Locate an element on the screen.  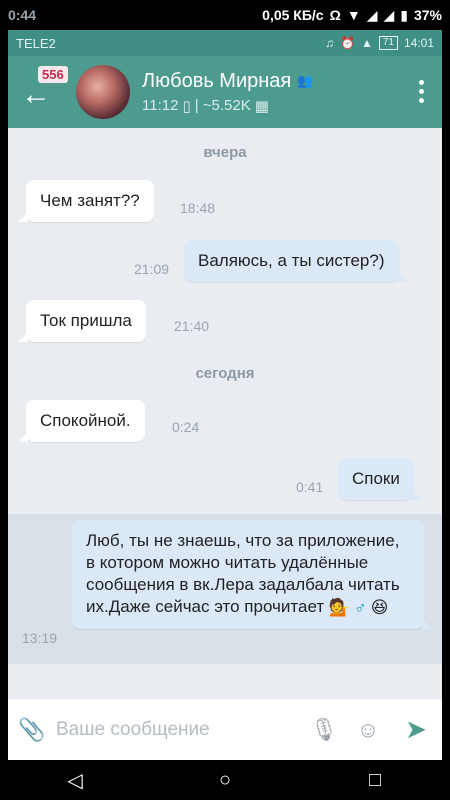
emoji-icon: ☺ is located at coordinates (368, 730).